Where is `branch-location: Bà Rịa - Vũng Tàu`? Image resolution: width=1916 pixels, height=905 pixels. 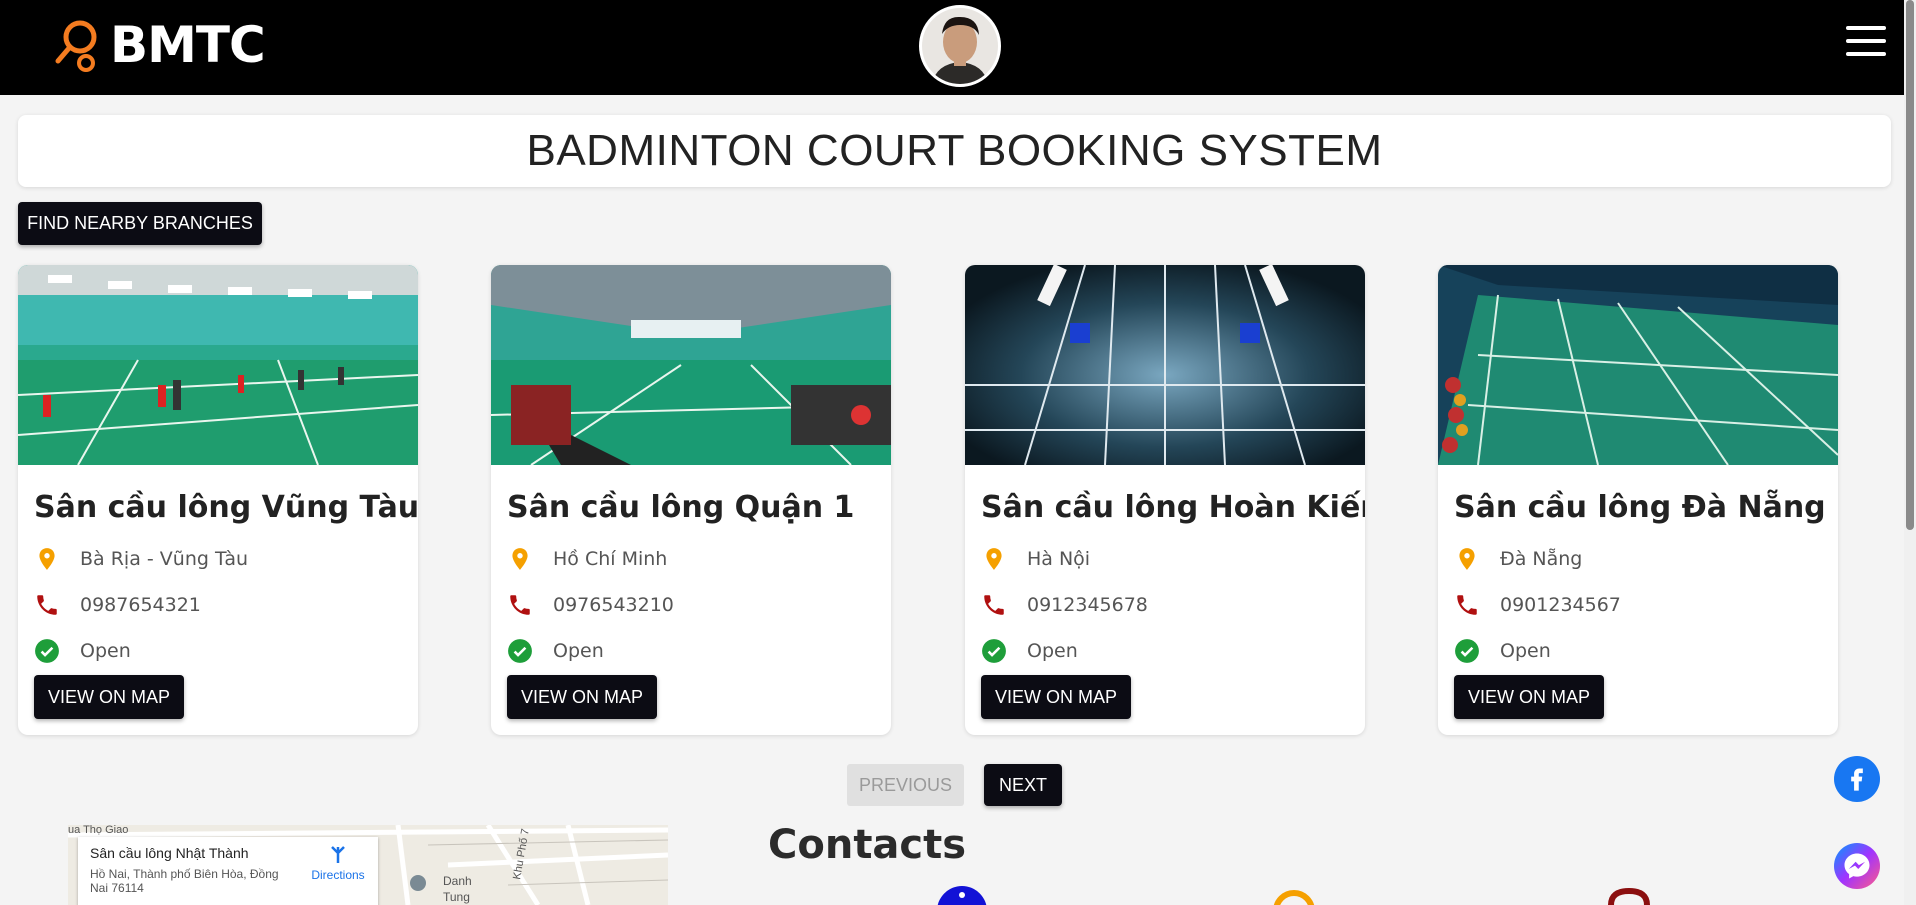
branch-location: Bà Rịa - Vũng Tàu is located at coordinates (141, 559).